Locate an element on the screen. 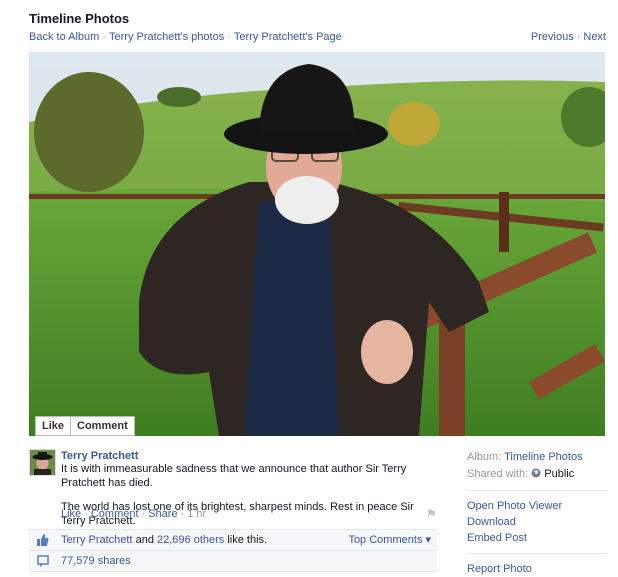 The height and width of the screenshot is (577, 618). privacy-value: Public is located at coordinates (559, 474).